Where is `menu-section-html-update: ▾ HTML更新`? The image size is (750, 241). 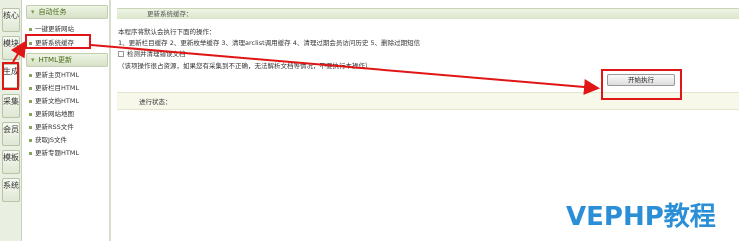 menu-section-html-update: ▾ HTML更新 is located at coordinates (67, 60).